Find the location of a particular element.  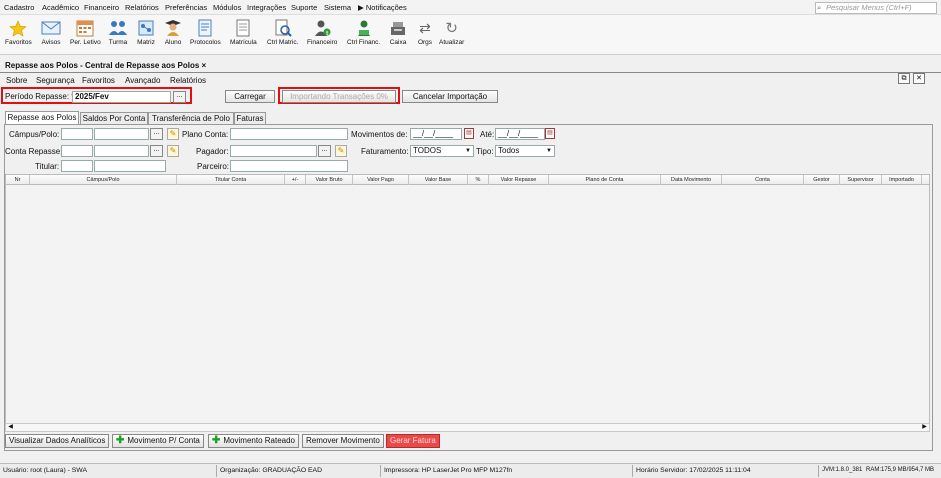

movimentos-de-input: __/__/____ is located at coordinates (436, 134).